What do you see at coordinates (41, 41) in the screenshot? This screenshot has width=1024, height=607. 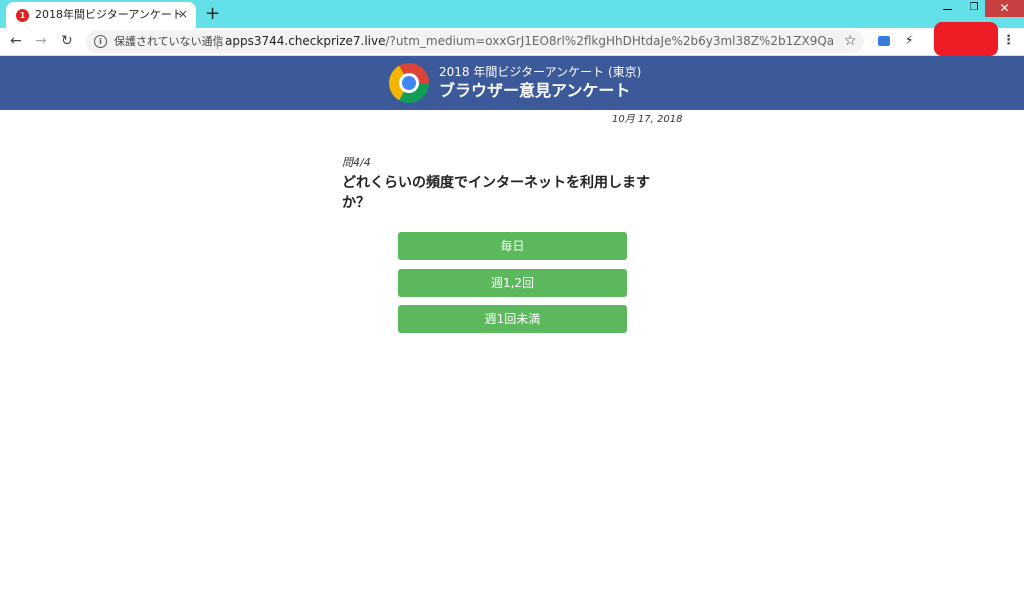 I see `forward-button: →` at bounding box center [41, 41].